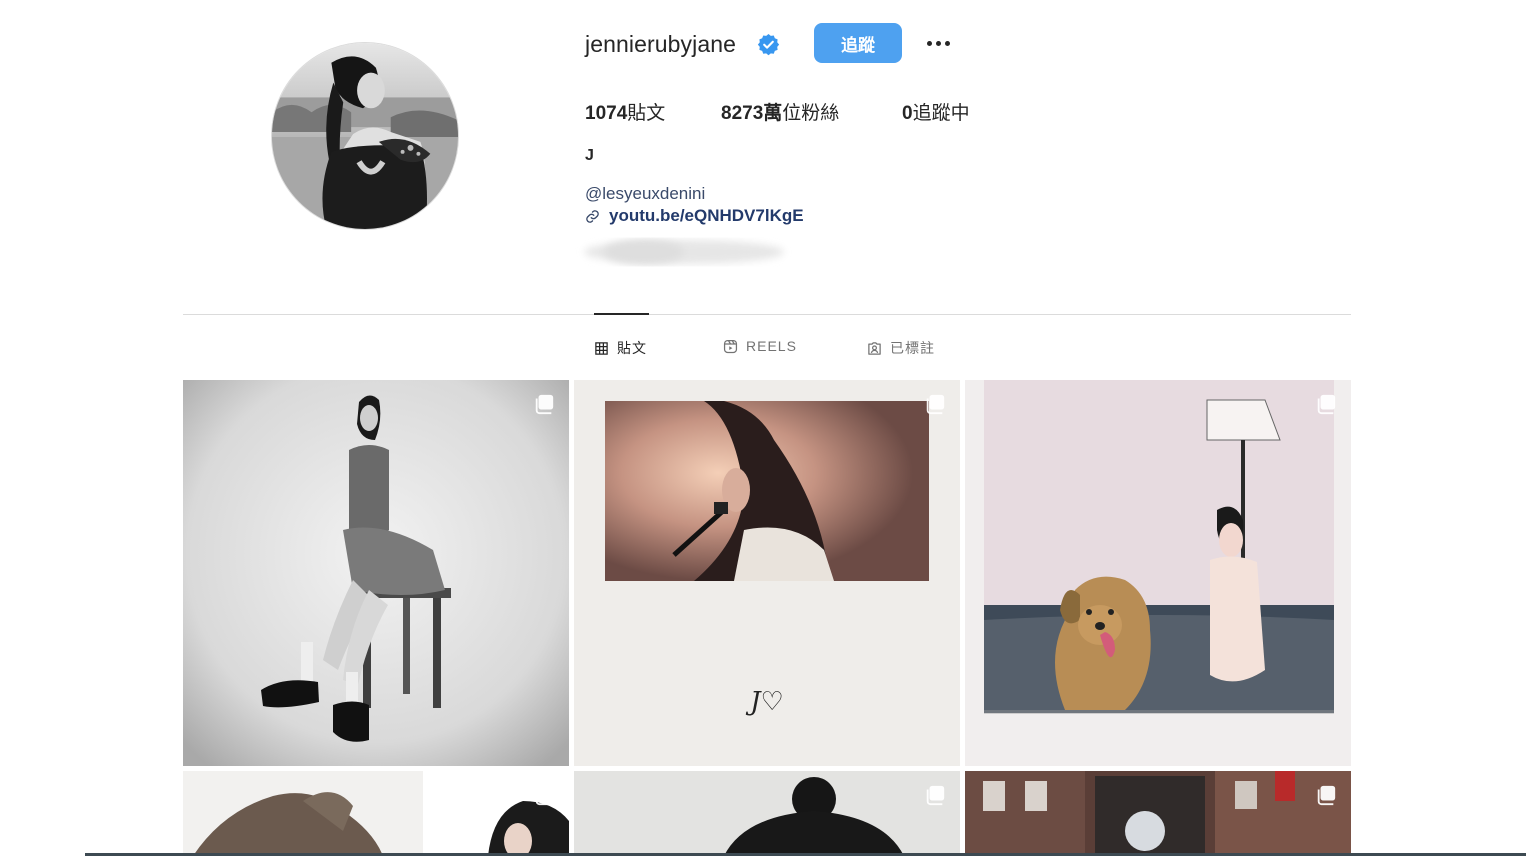  Describe the element at coordinates (941, 113) in the screenshot. I see `following-count-label: 追蹤中` at that location.